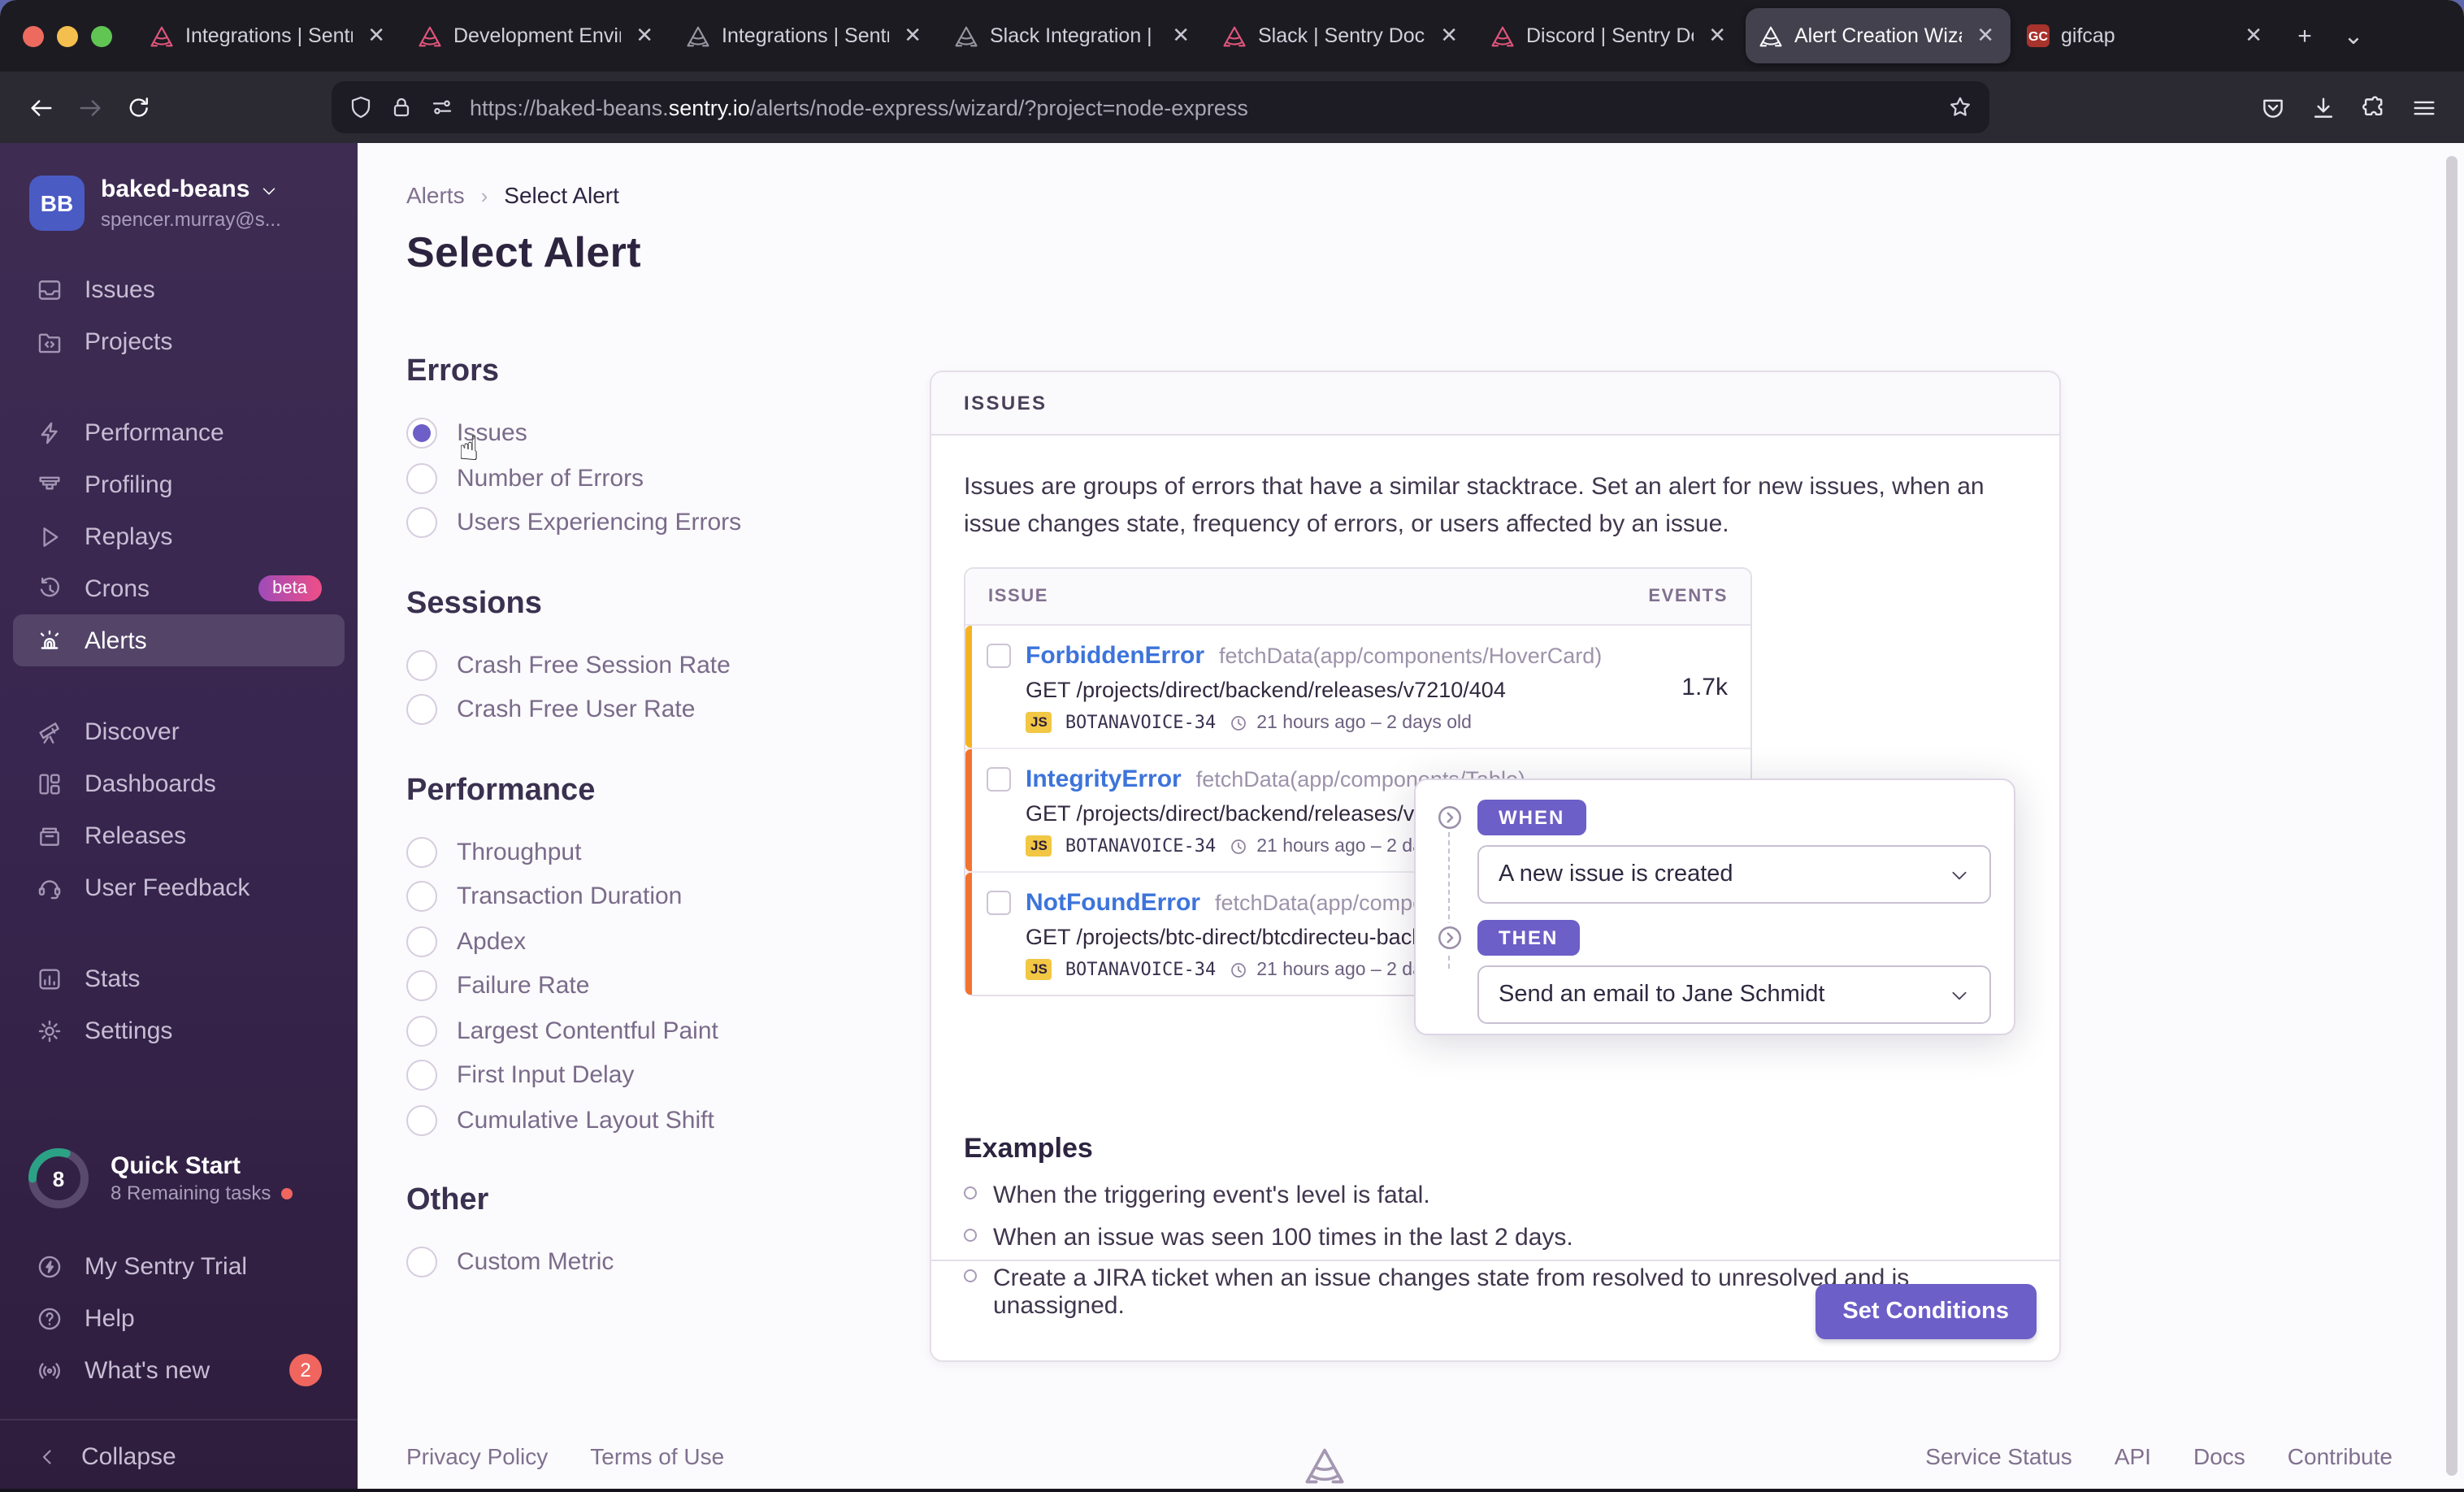 The image size is (2464, 1492). I want to click on sidebar-item-crons: Crons beta, so click(179, 588).